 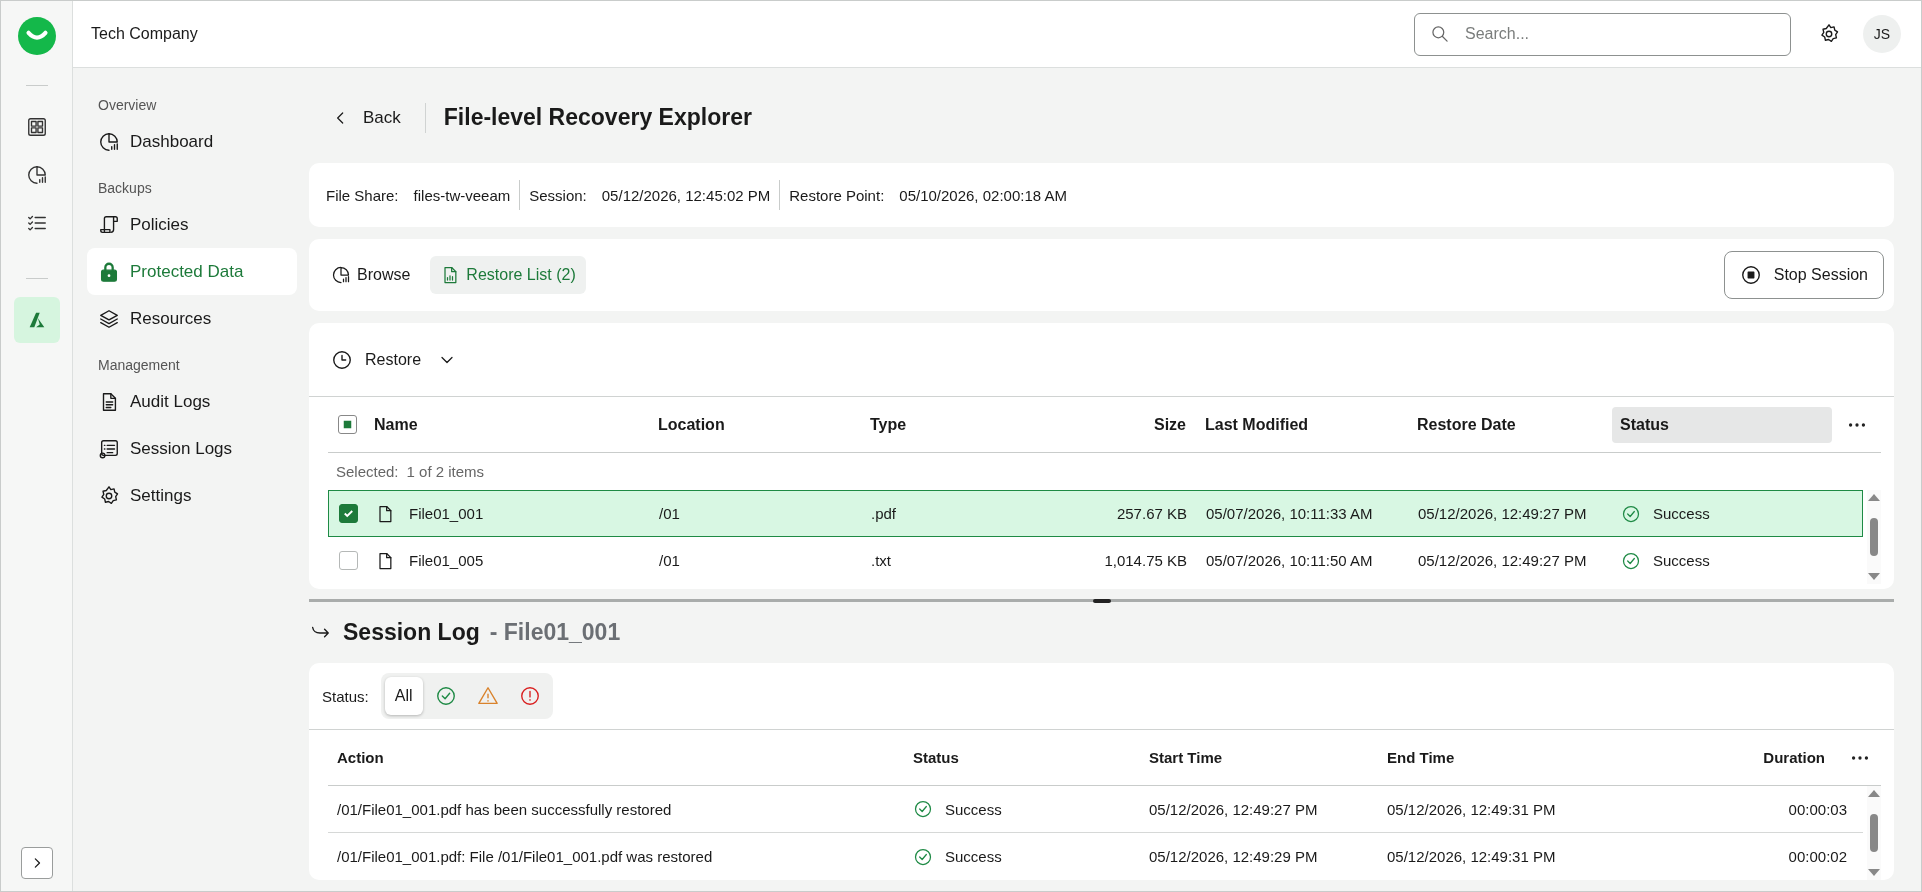 I want to click on tab: Restore List (2), so click(x=508, y=275).